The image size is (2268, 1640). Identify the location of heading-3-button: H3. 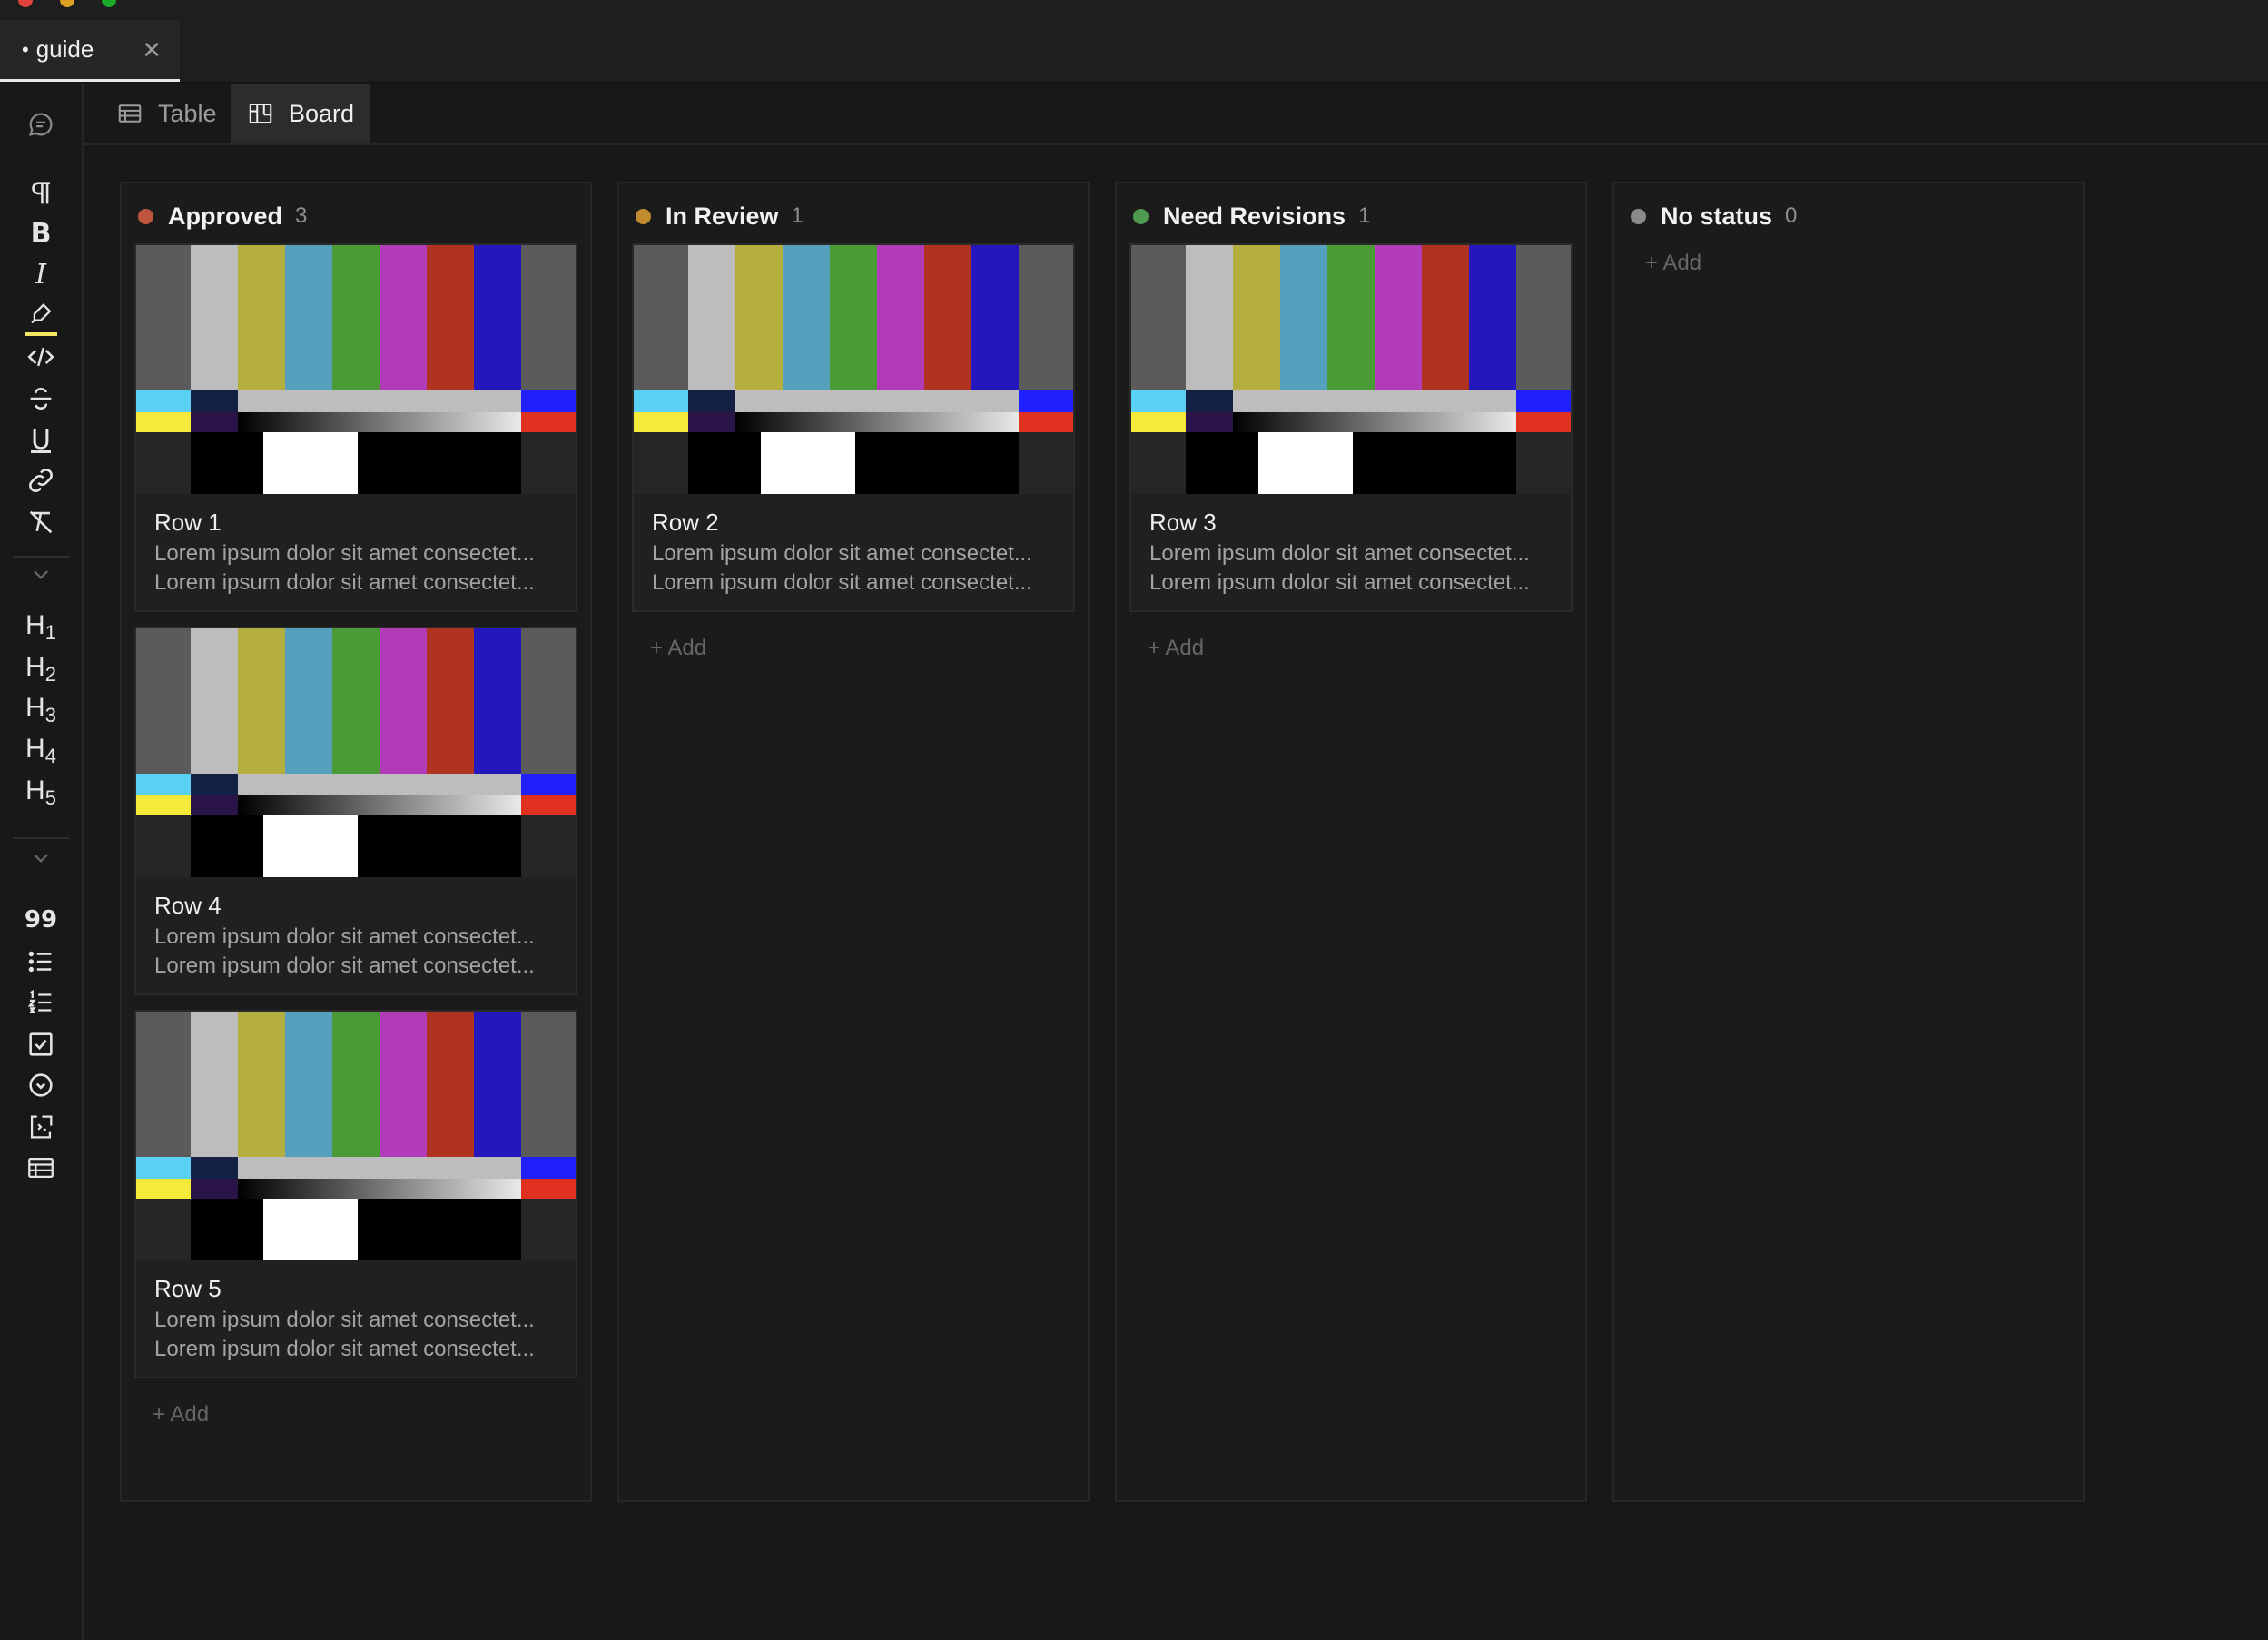
(41, 710).